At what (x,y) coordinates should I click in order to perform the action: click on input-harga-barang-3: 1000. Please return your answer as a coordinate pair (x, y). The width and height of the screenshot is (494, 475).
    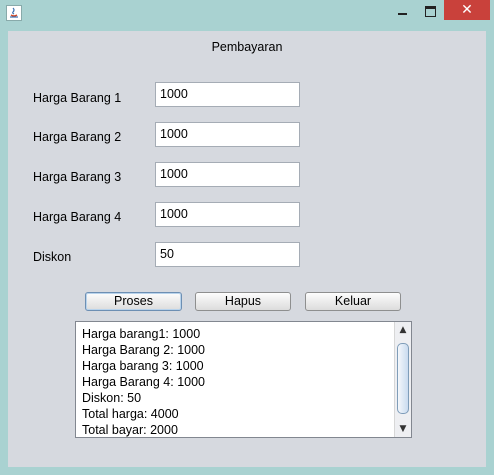
    Looking at the image, I should click on (227, 174).